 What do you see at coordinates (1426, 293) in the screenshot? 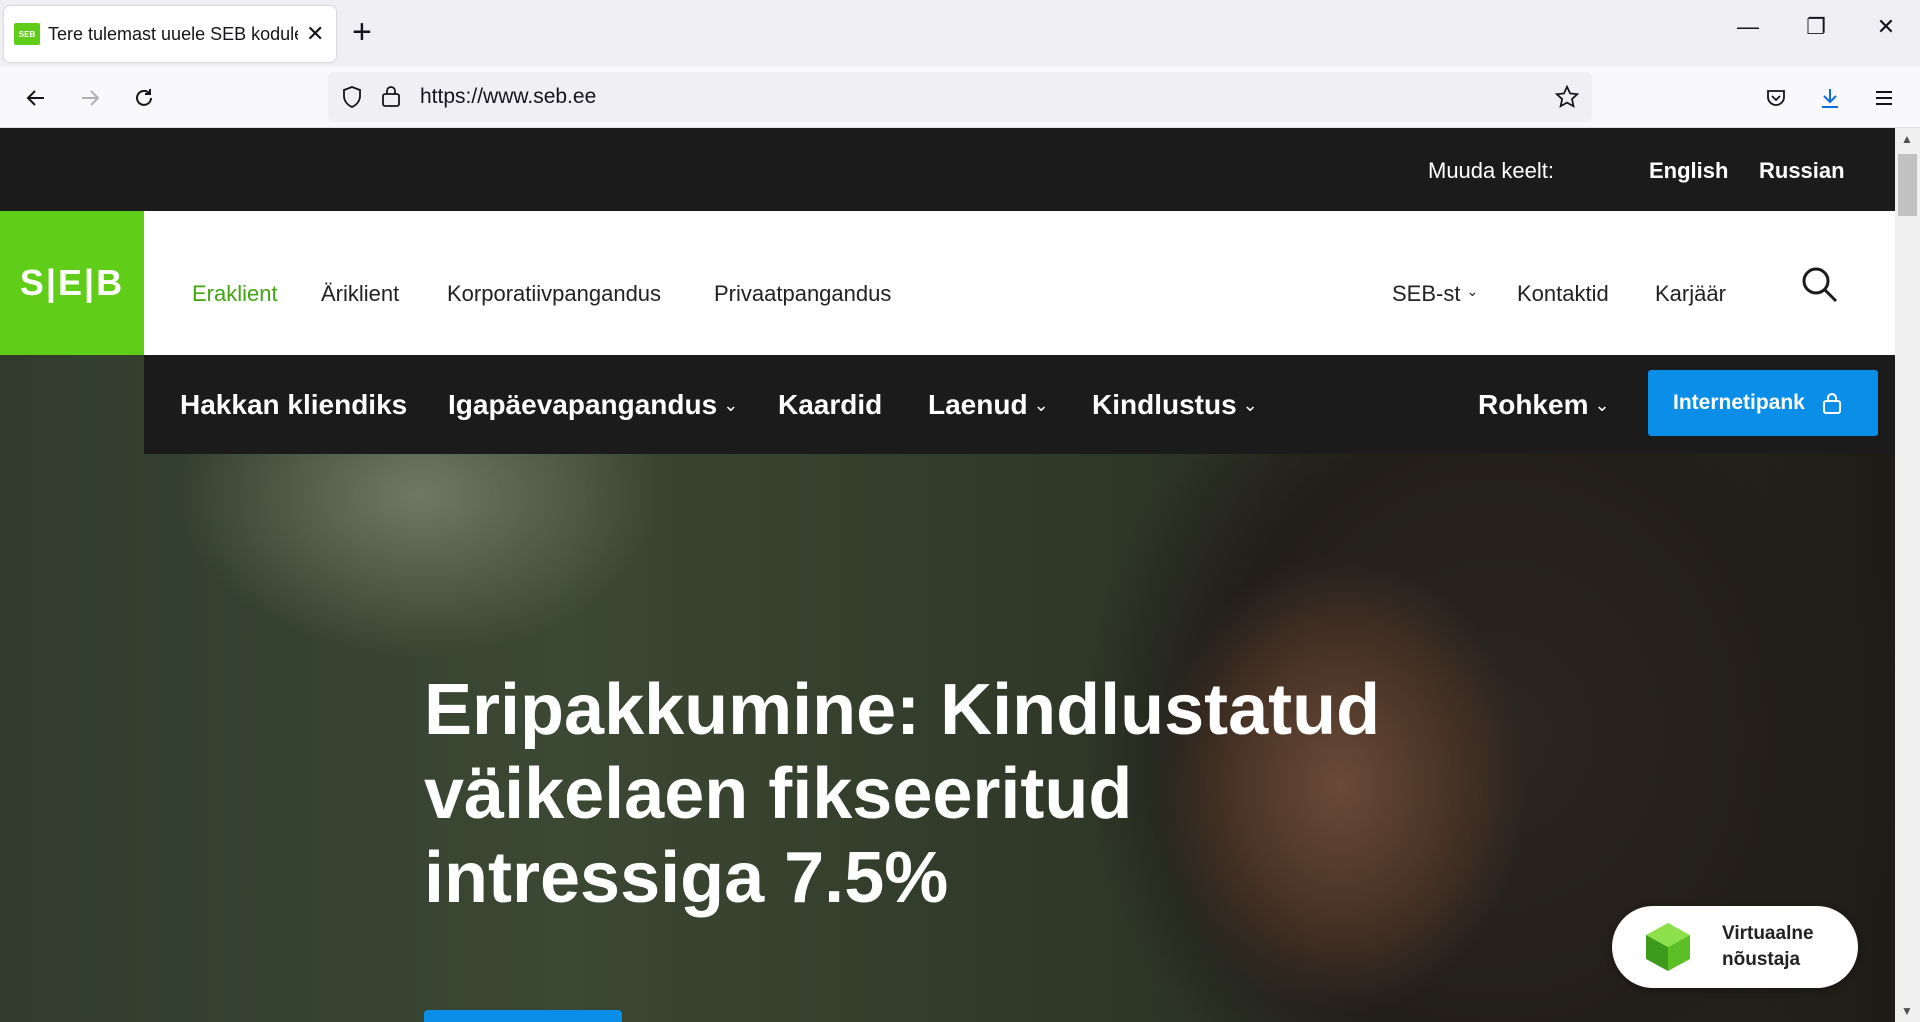
I see `nav-seb-st-label: SEB-st` at bounding box center [1426, 293].